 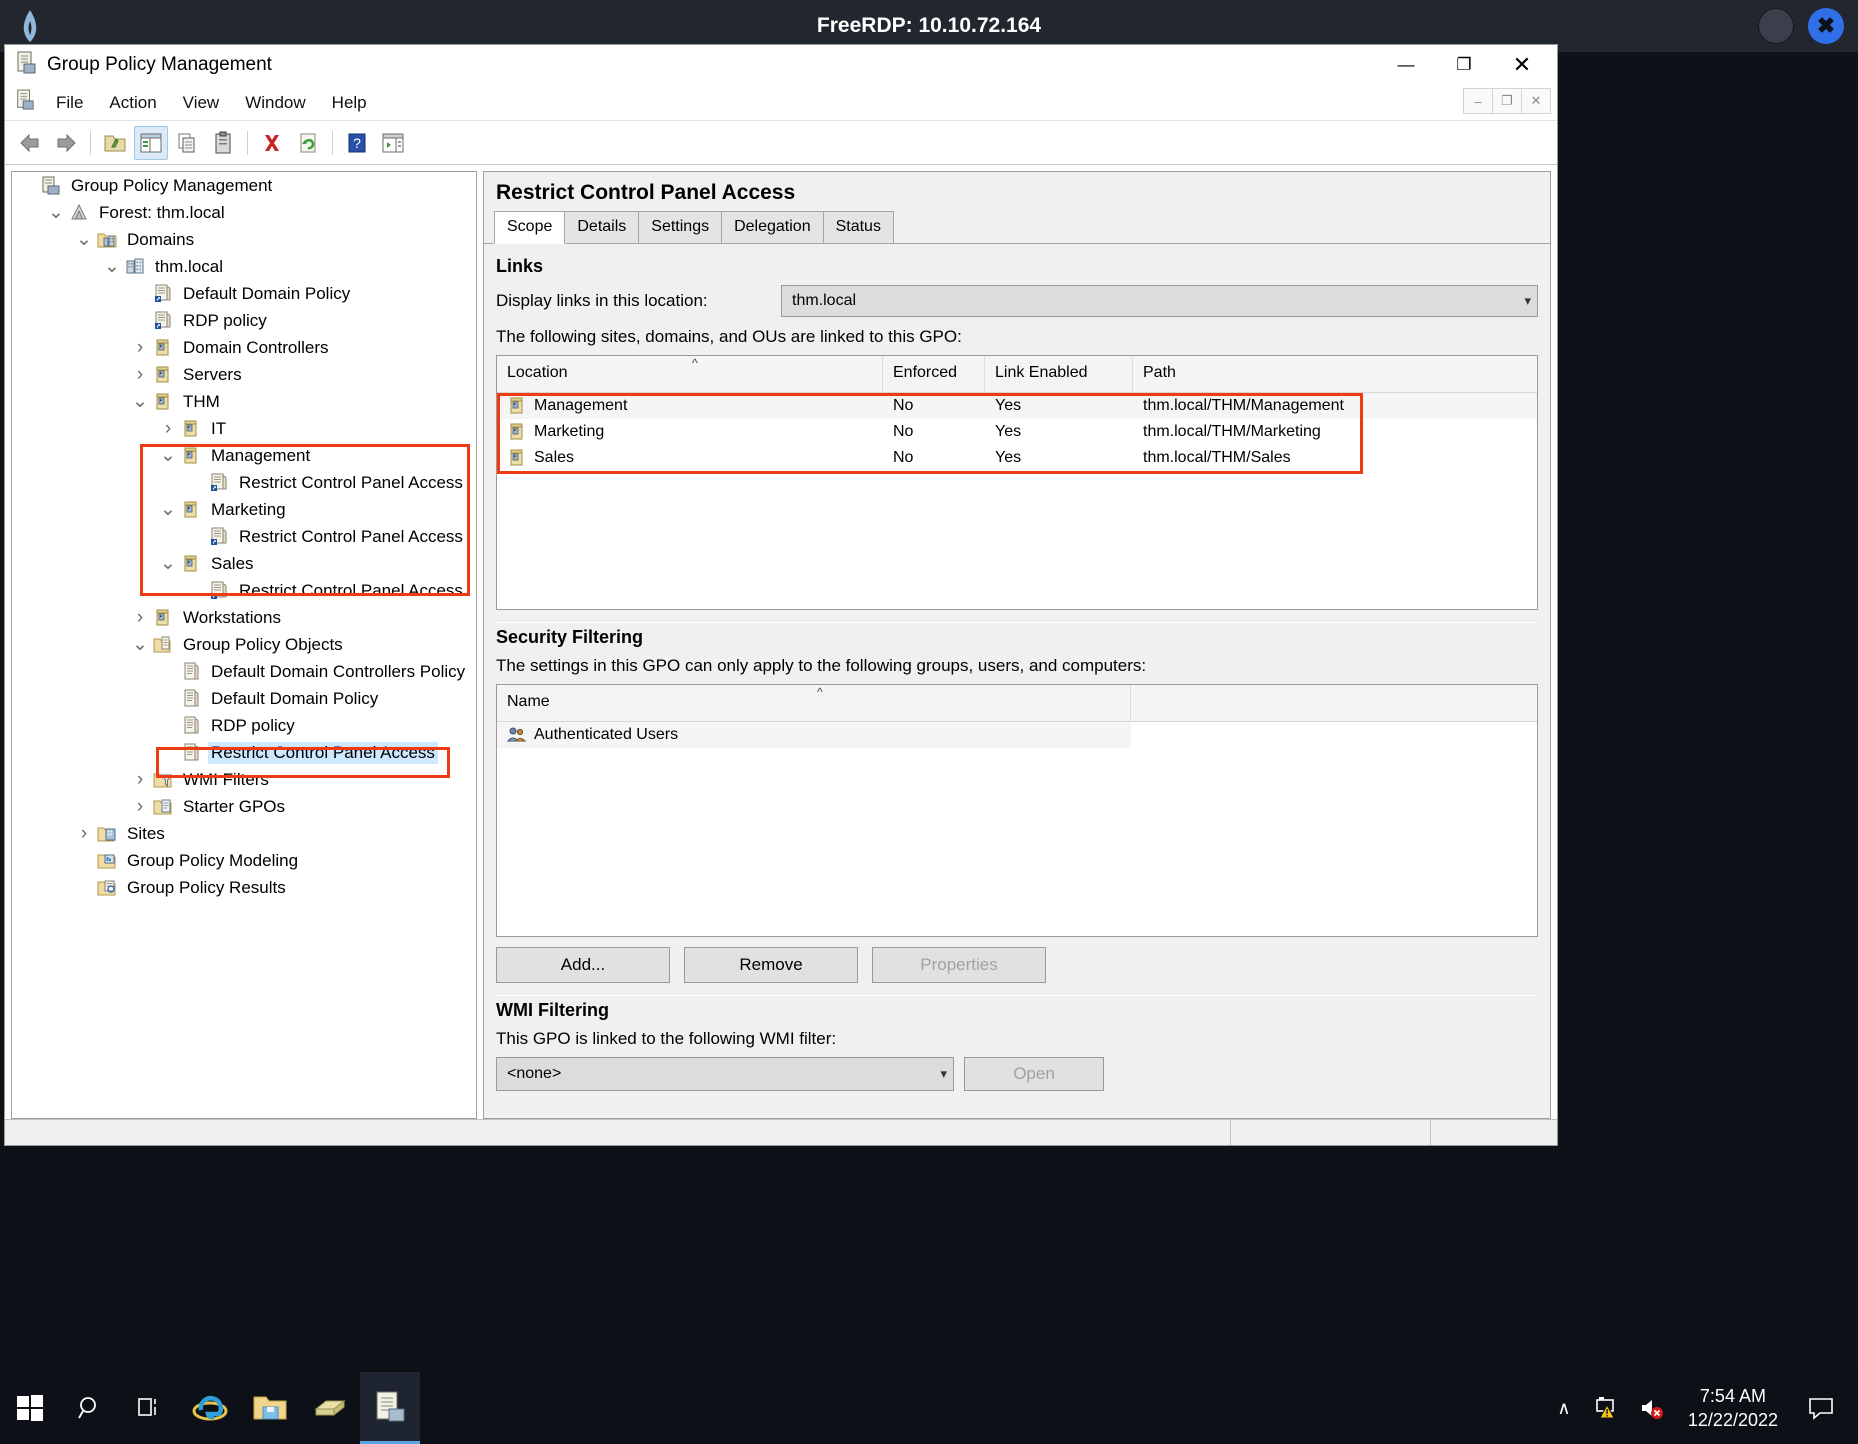 I want to click on start-button, so click(x=30, y=1408).